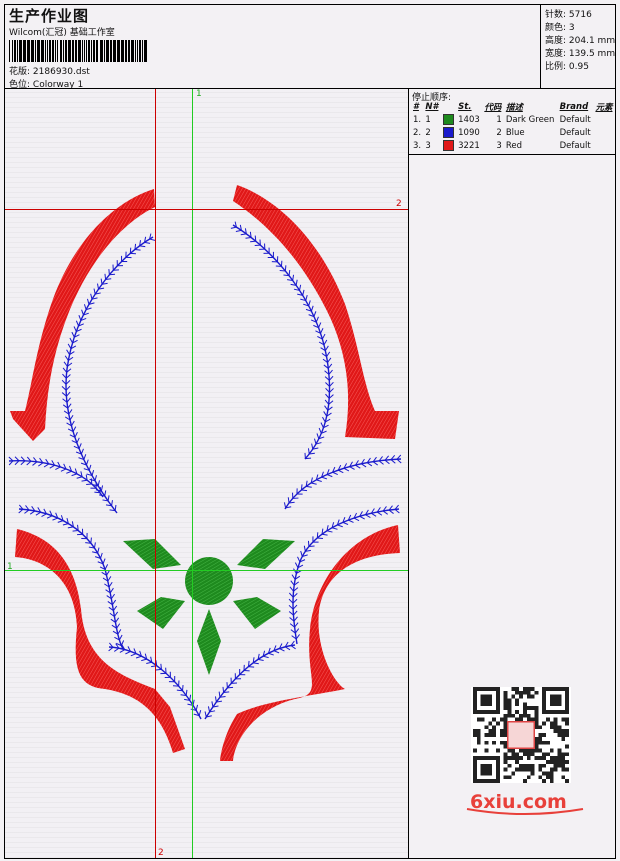 This screenshot has height=861, width=620. I want to click on stat-height: 高度: 204.1 mm, so click(580, 39).